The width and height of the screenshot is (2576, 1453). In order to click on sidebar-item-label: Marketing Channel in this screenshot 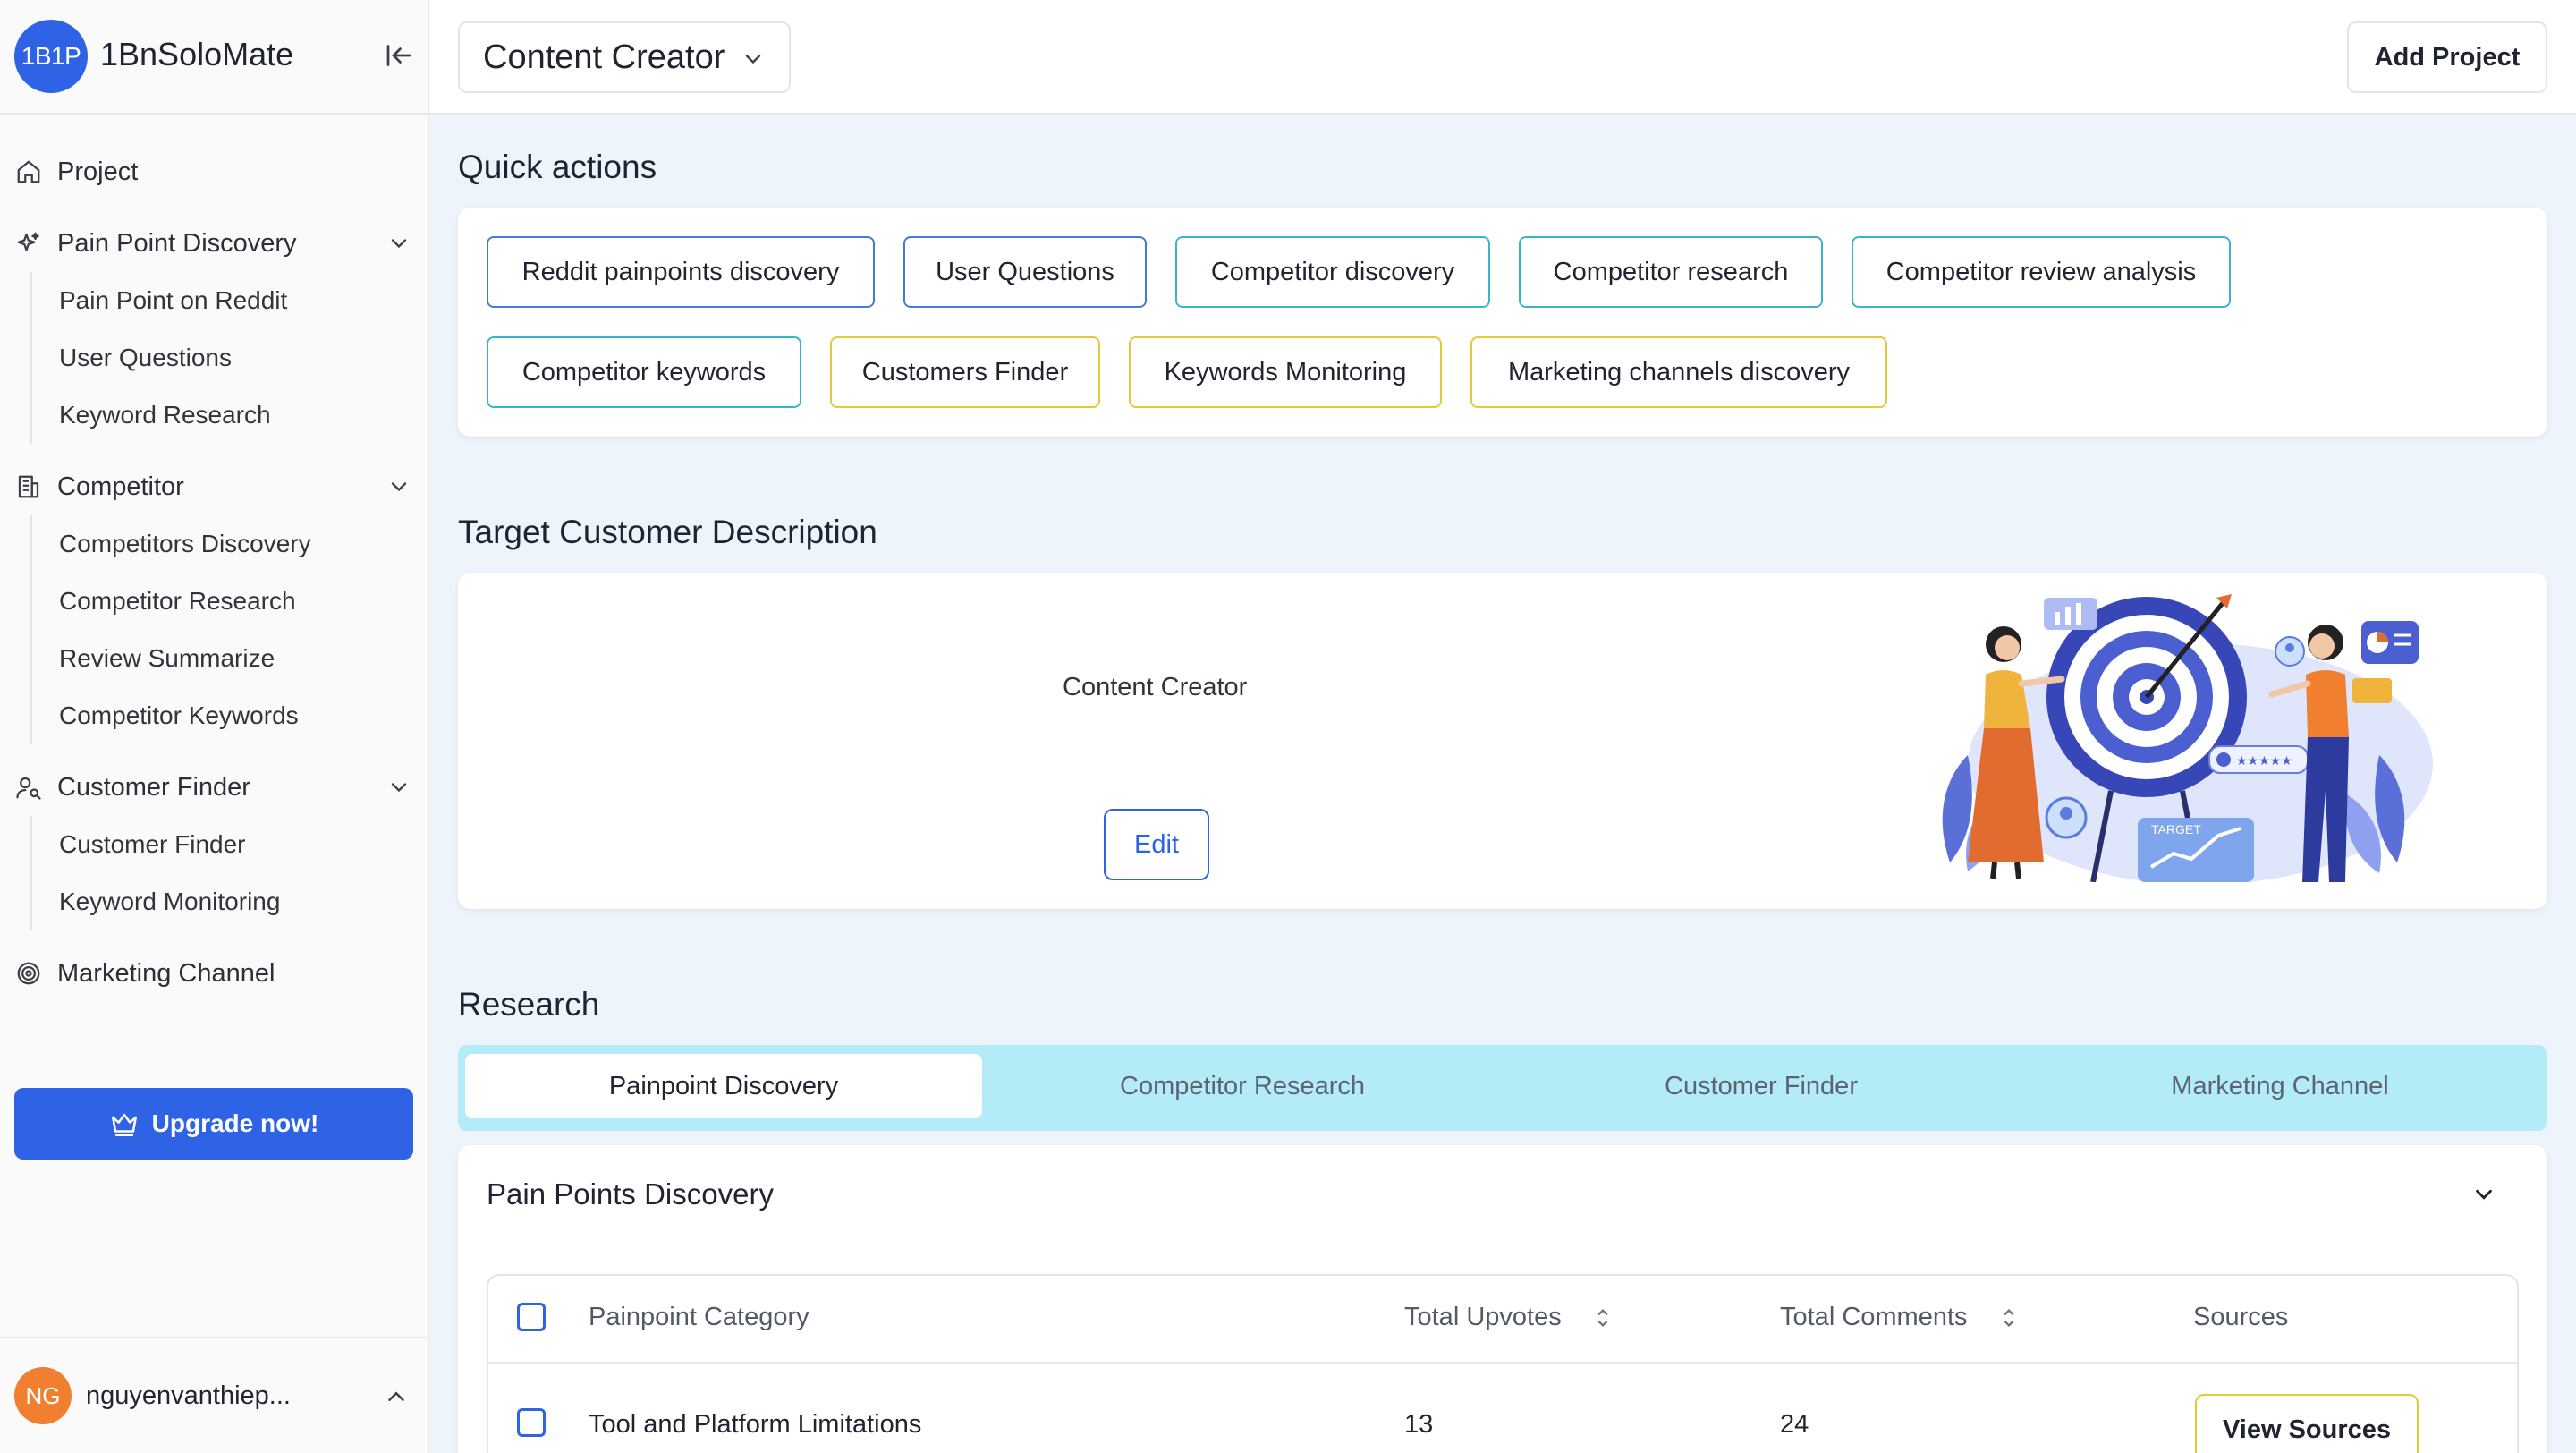, I will do `click(166, 973)`.